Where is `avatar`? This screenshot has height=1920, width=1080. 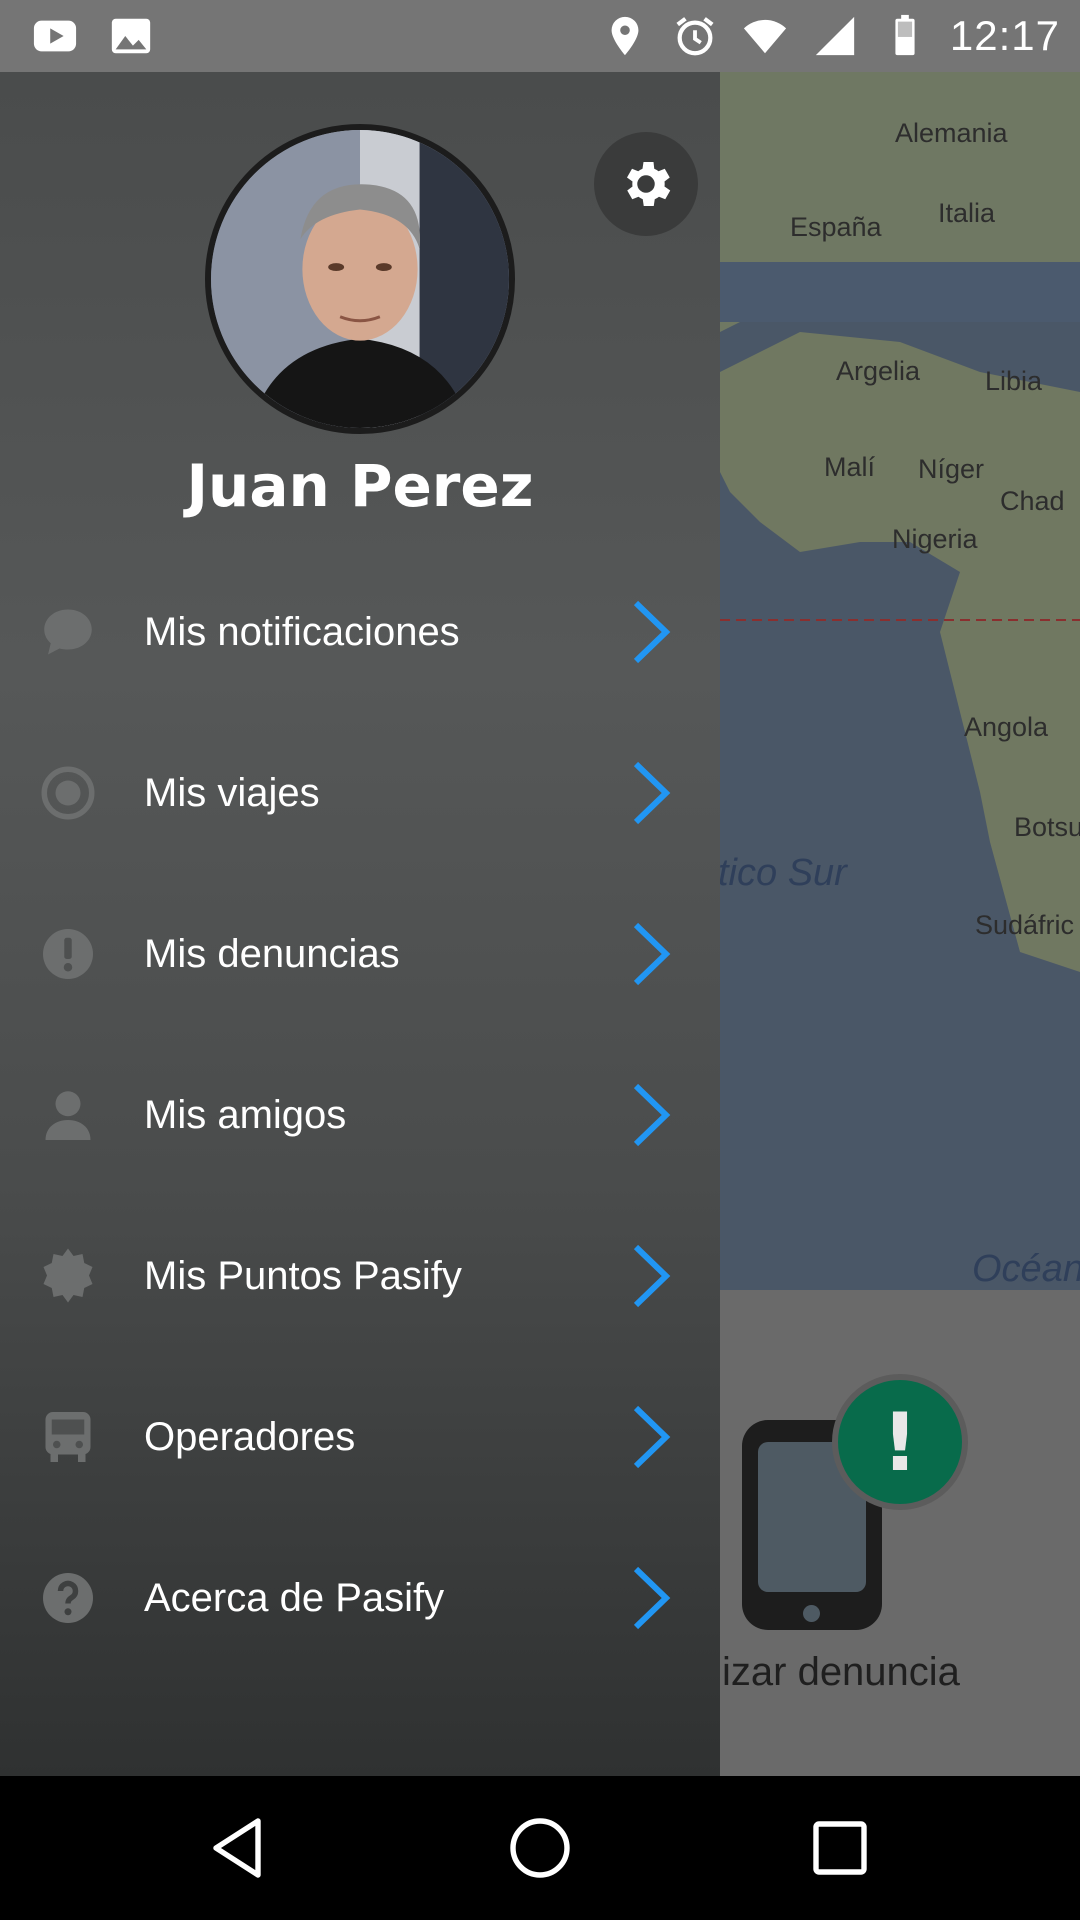
avatar is located at coordinates (360, 279).